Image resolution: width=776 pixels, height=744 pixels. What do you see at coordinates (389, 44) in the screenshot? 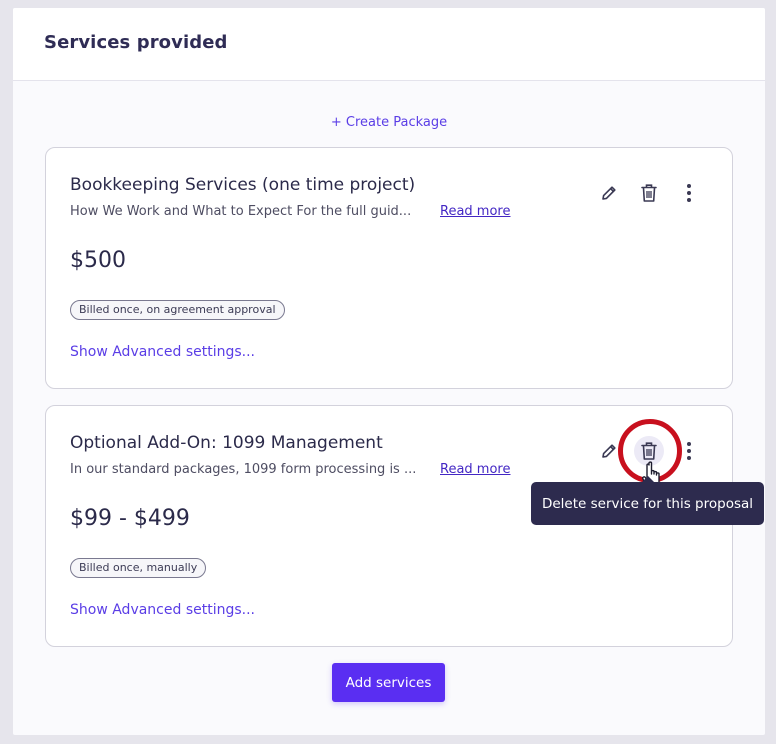
I see `panel-header: Services provided` at bounding box center [389, 44].